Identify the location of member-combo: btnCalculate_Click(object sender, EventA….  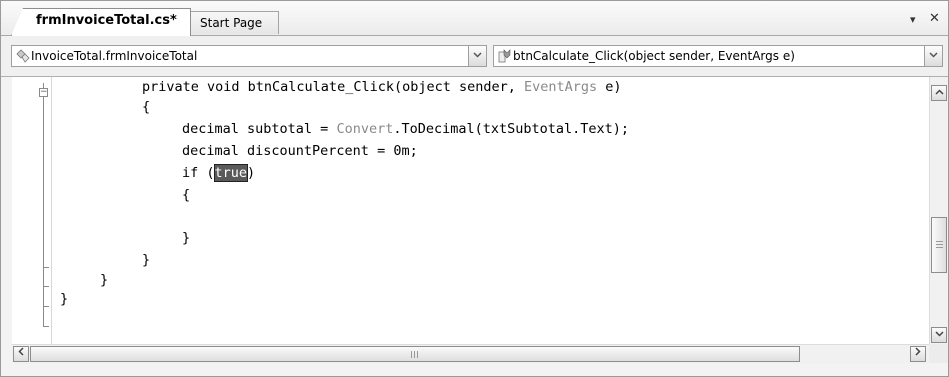
(718, 56).